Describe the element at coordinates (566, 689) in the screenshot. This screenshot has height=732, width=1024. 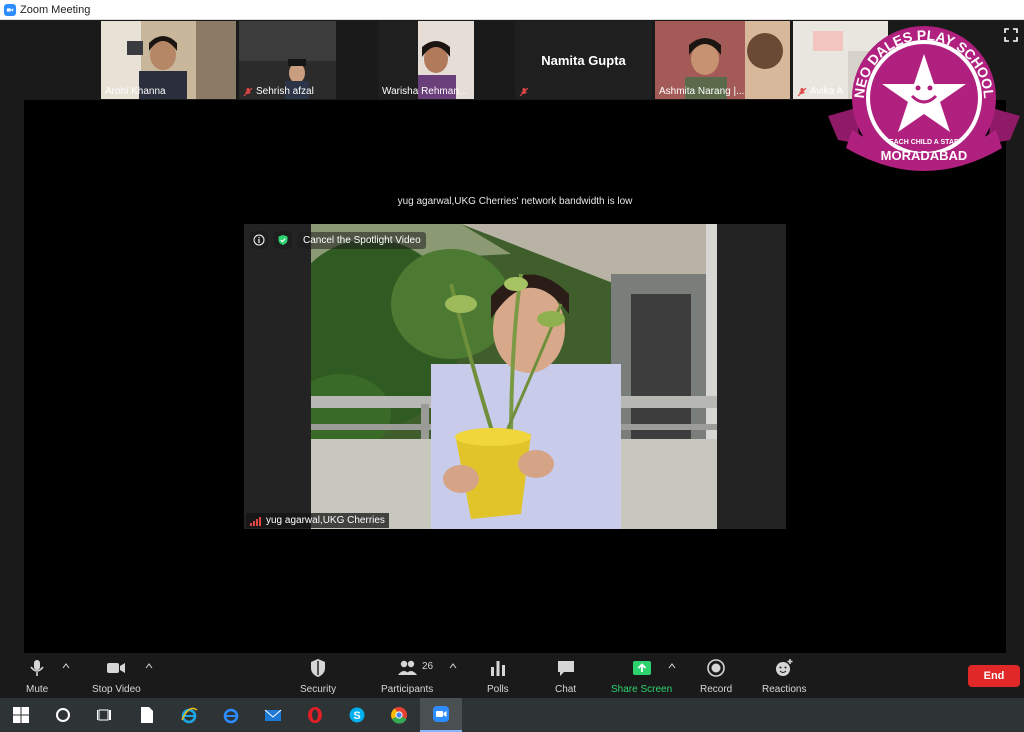
I see `chat-label: Chat` at that location.